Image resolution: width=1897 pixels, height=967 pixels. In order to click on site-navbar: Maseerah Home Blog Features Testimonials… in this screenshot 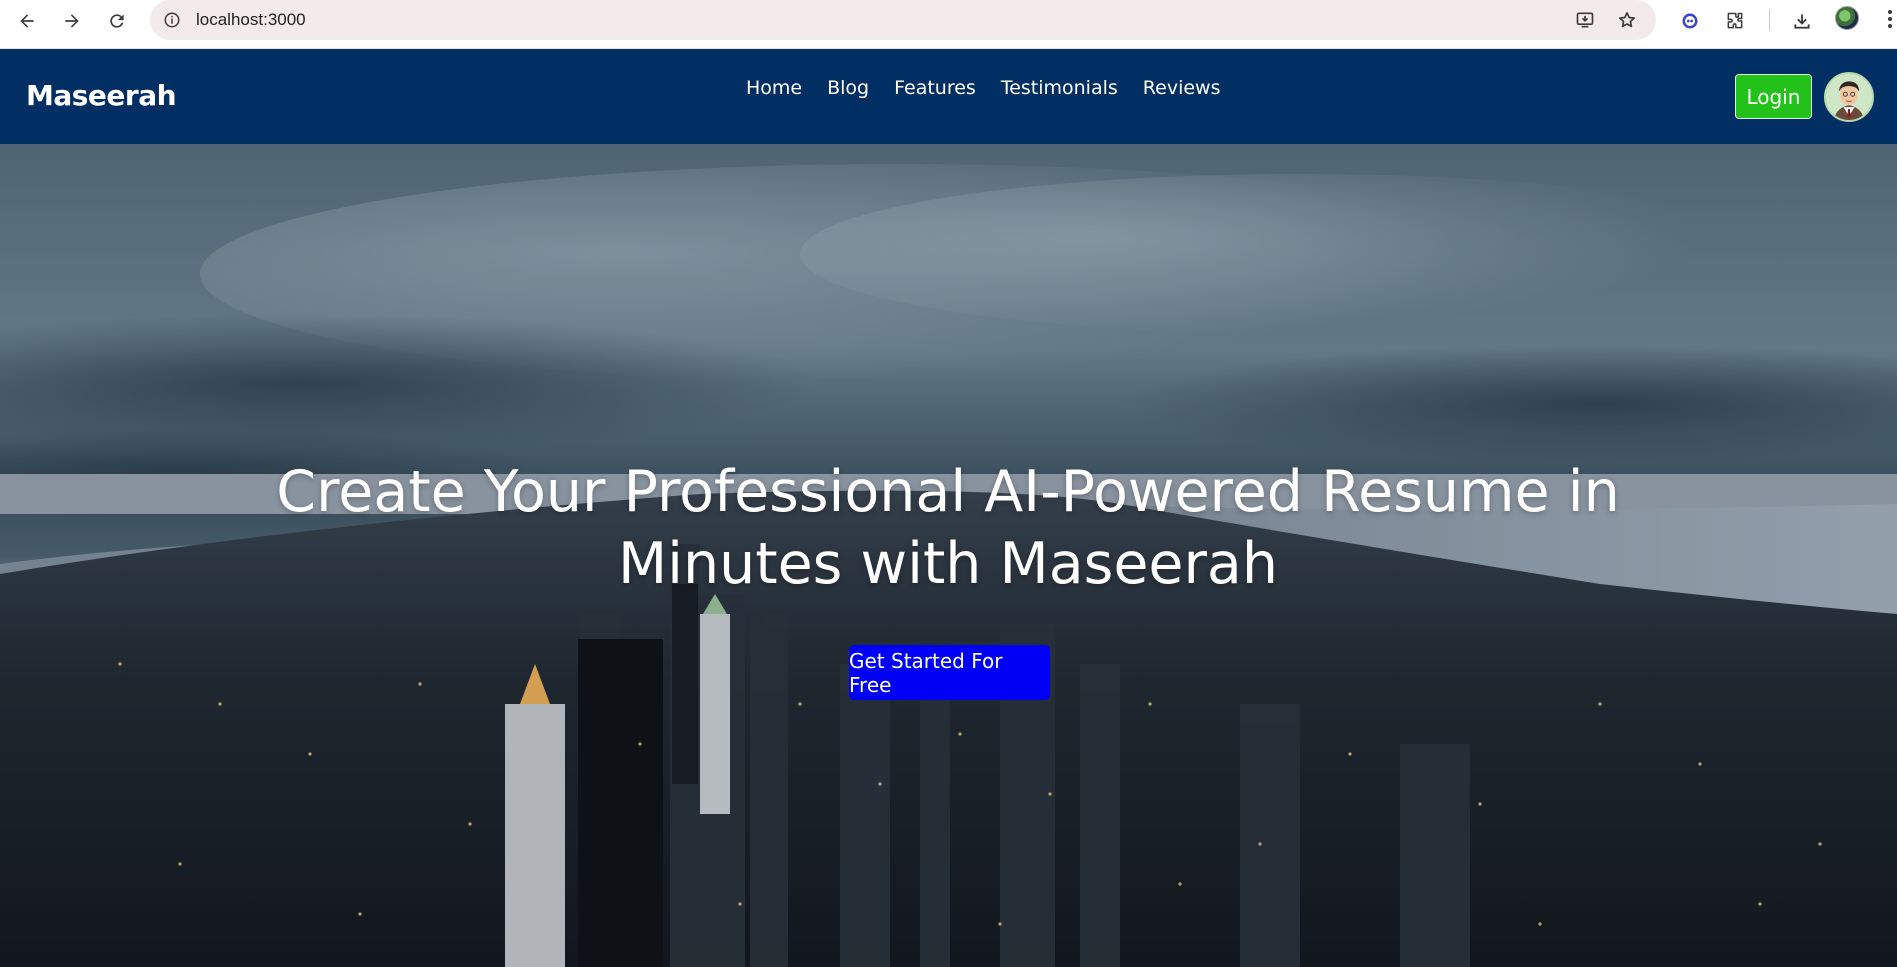, I will do `click(948, 96)`.